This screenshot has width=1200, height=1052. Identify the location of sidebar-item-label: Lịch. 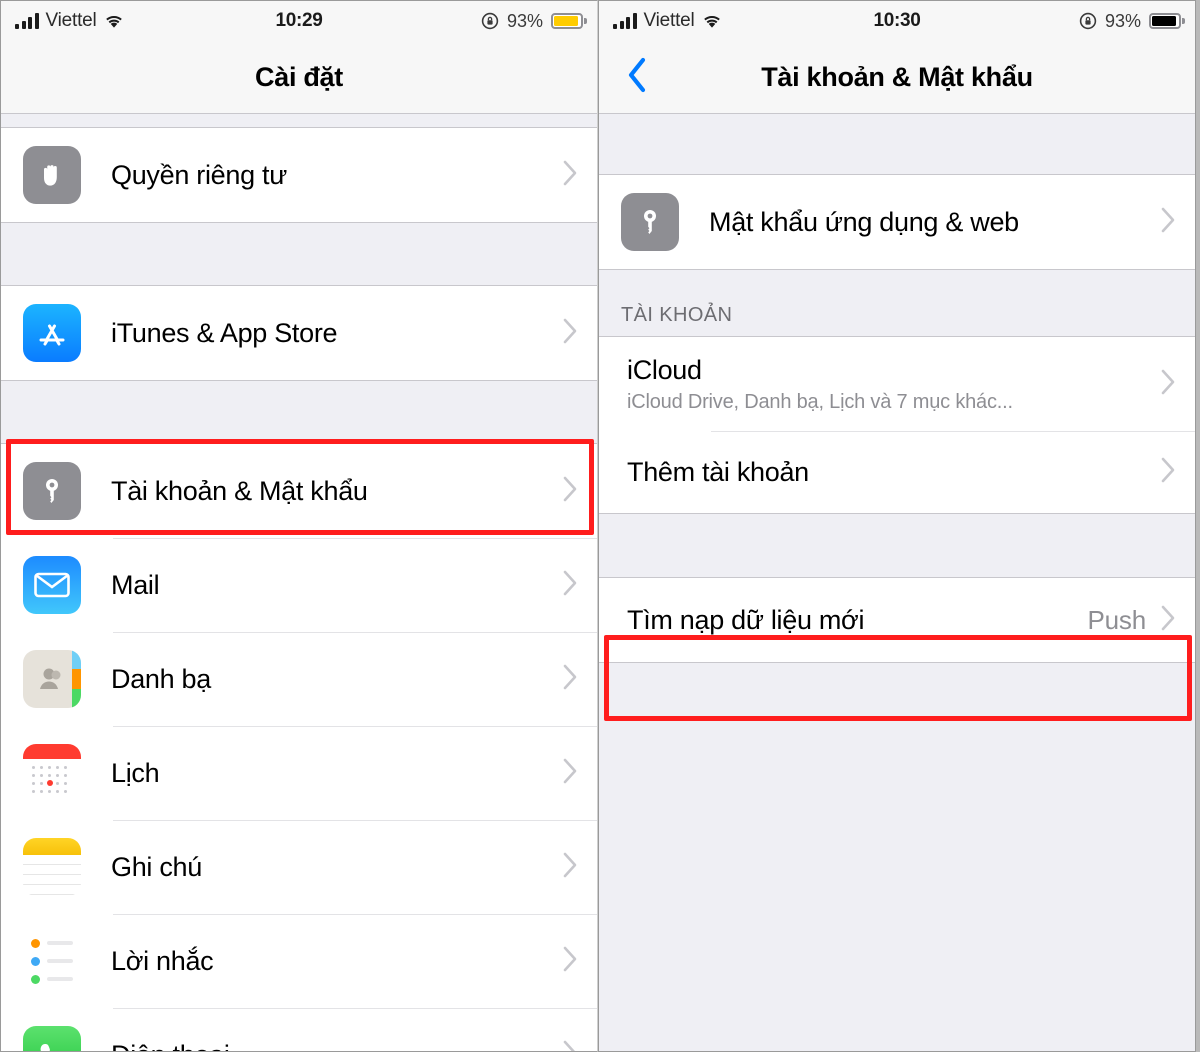
(135, 772).